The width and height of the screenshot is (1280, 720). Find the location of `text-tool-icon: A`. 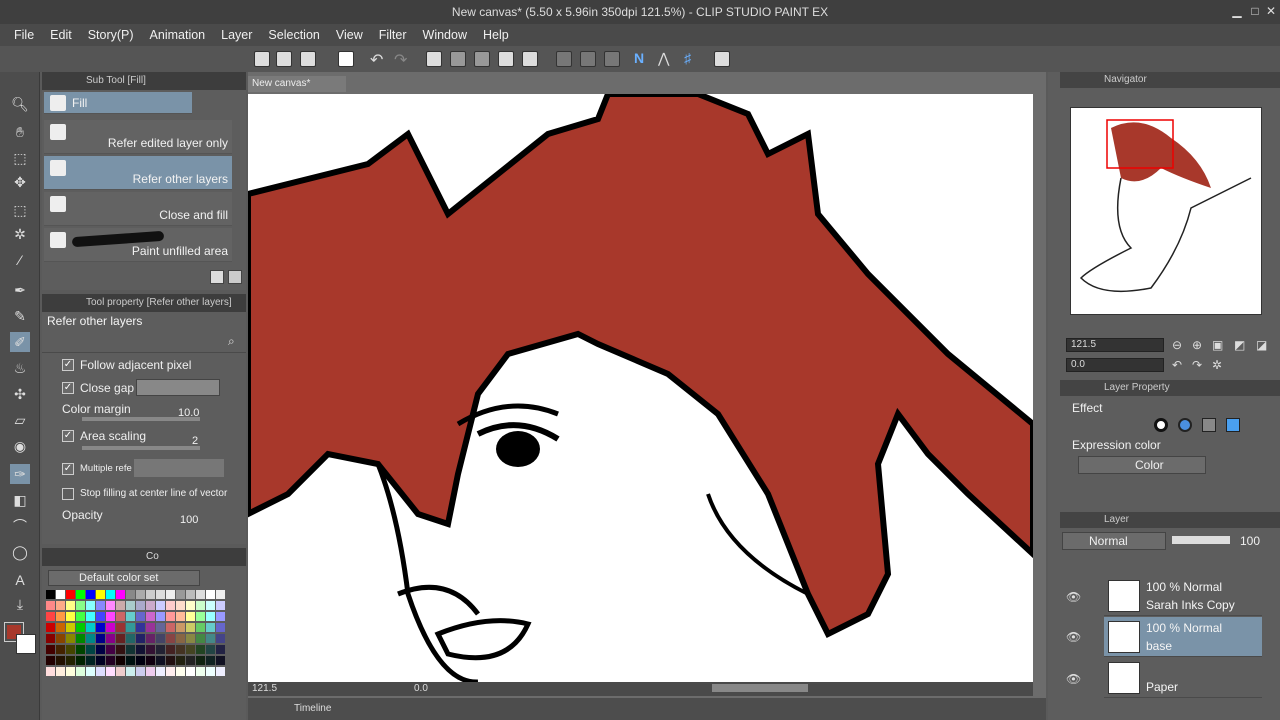

text-tool-icon: A is located at coordinates (20, 580).